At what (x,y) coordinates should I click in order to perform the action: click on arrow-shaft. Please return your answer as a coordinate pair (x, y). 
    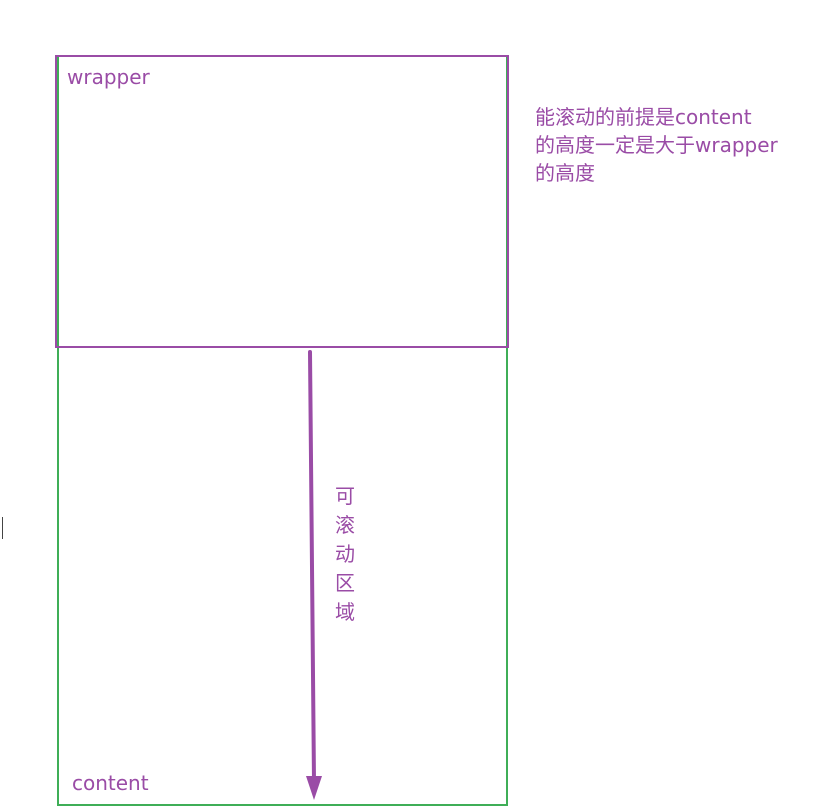
    Looking at the image, I should click on (312, 567).